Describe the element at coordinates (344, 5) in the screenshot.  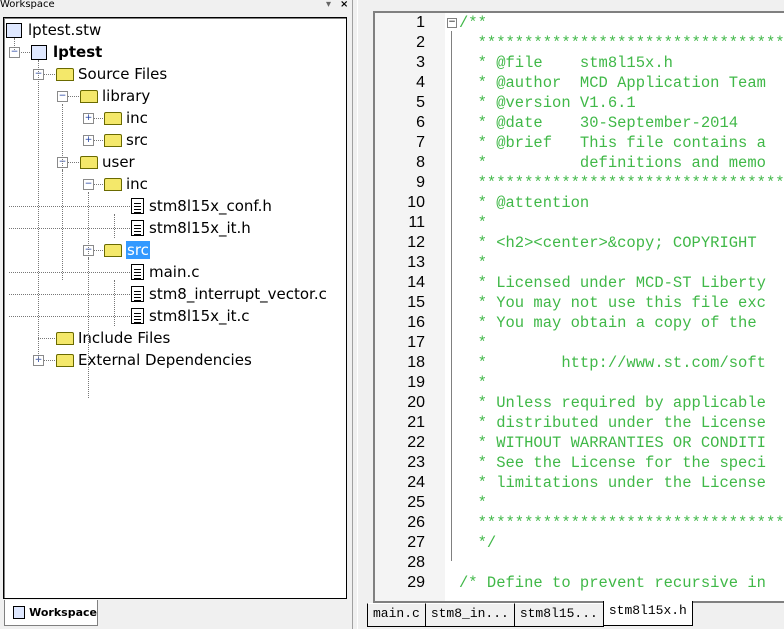
I see `close-icon: ×` at that location.